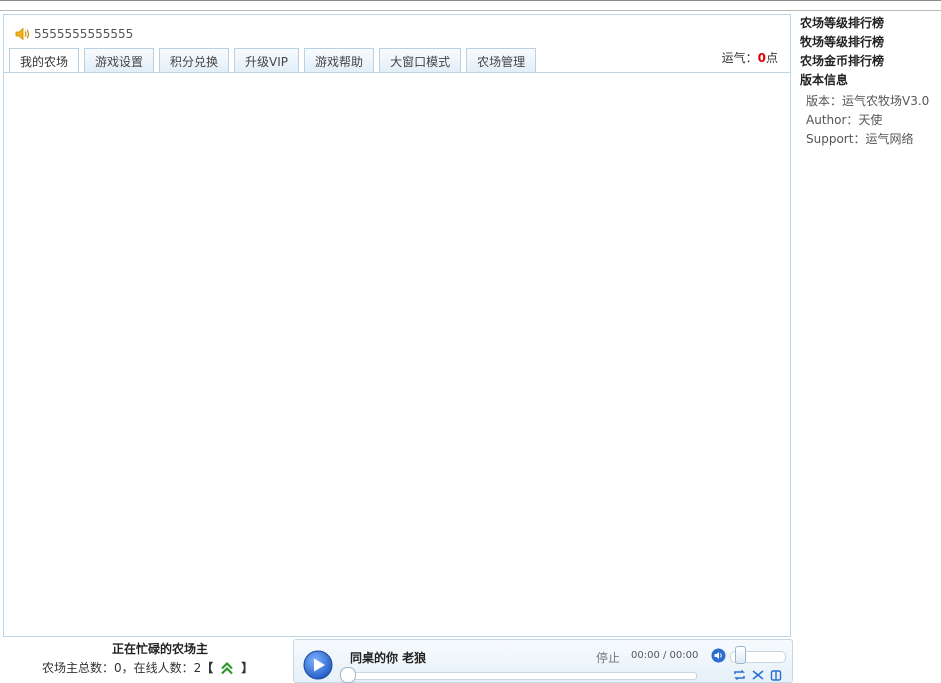 The image size is (941, 683). Describe the element at coordinates (870, 23) in the screenshot. I see `farm-level-ranking-link: 农场等级排行榜` at that location.